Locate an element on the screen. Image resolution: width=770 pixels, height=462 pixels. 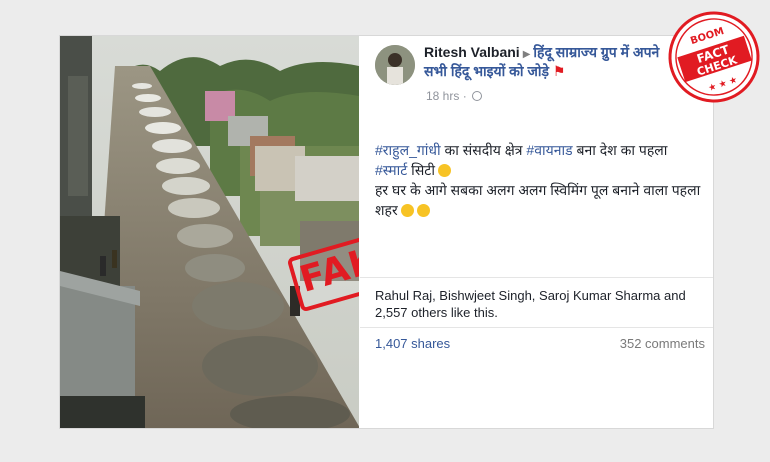
fact-check-logo: BOOM FACT CHECK ★ ★ ★ is located at coordinates (714, 57).